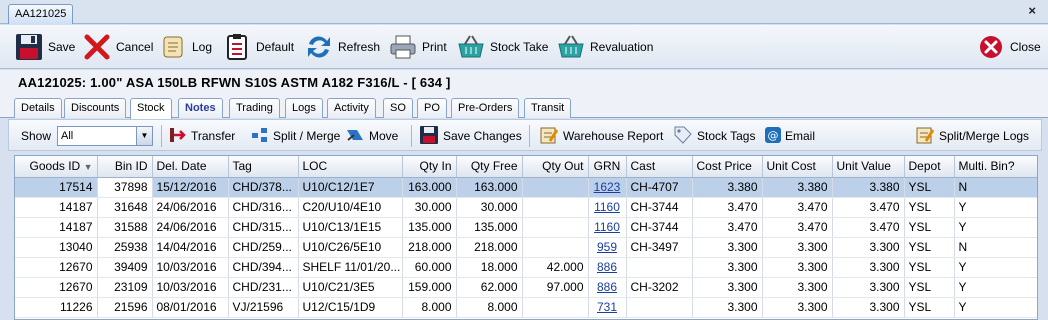  Describe the element at coordinates (125, 167) in the screenshot. I see `column-header-bin-id: Bin ID` at that location.